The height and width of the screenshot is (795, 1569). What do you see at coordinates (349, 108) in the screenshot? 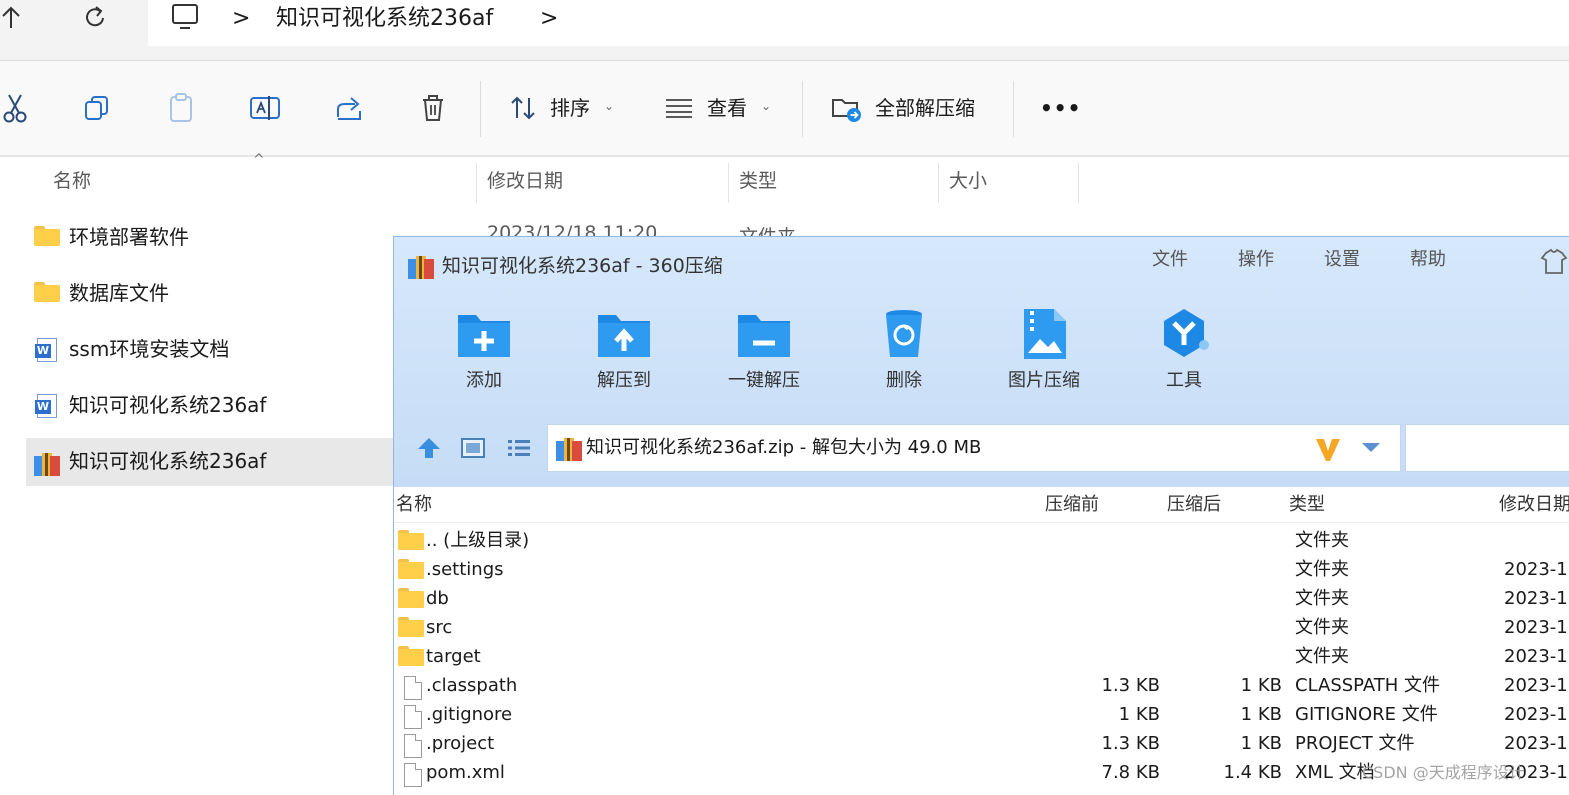
I see `share-icon` at bounding box center [349, 108].